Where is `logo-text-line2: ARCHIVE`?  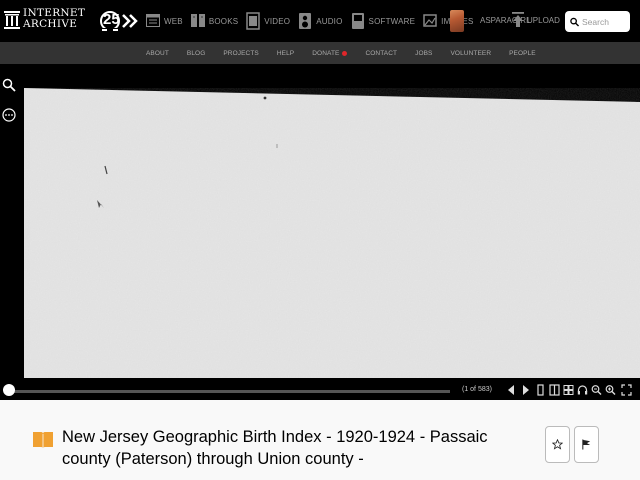 logo-text-line2: ARCHIVE is located at coordinates (50, 24).